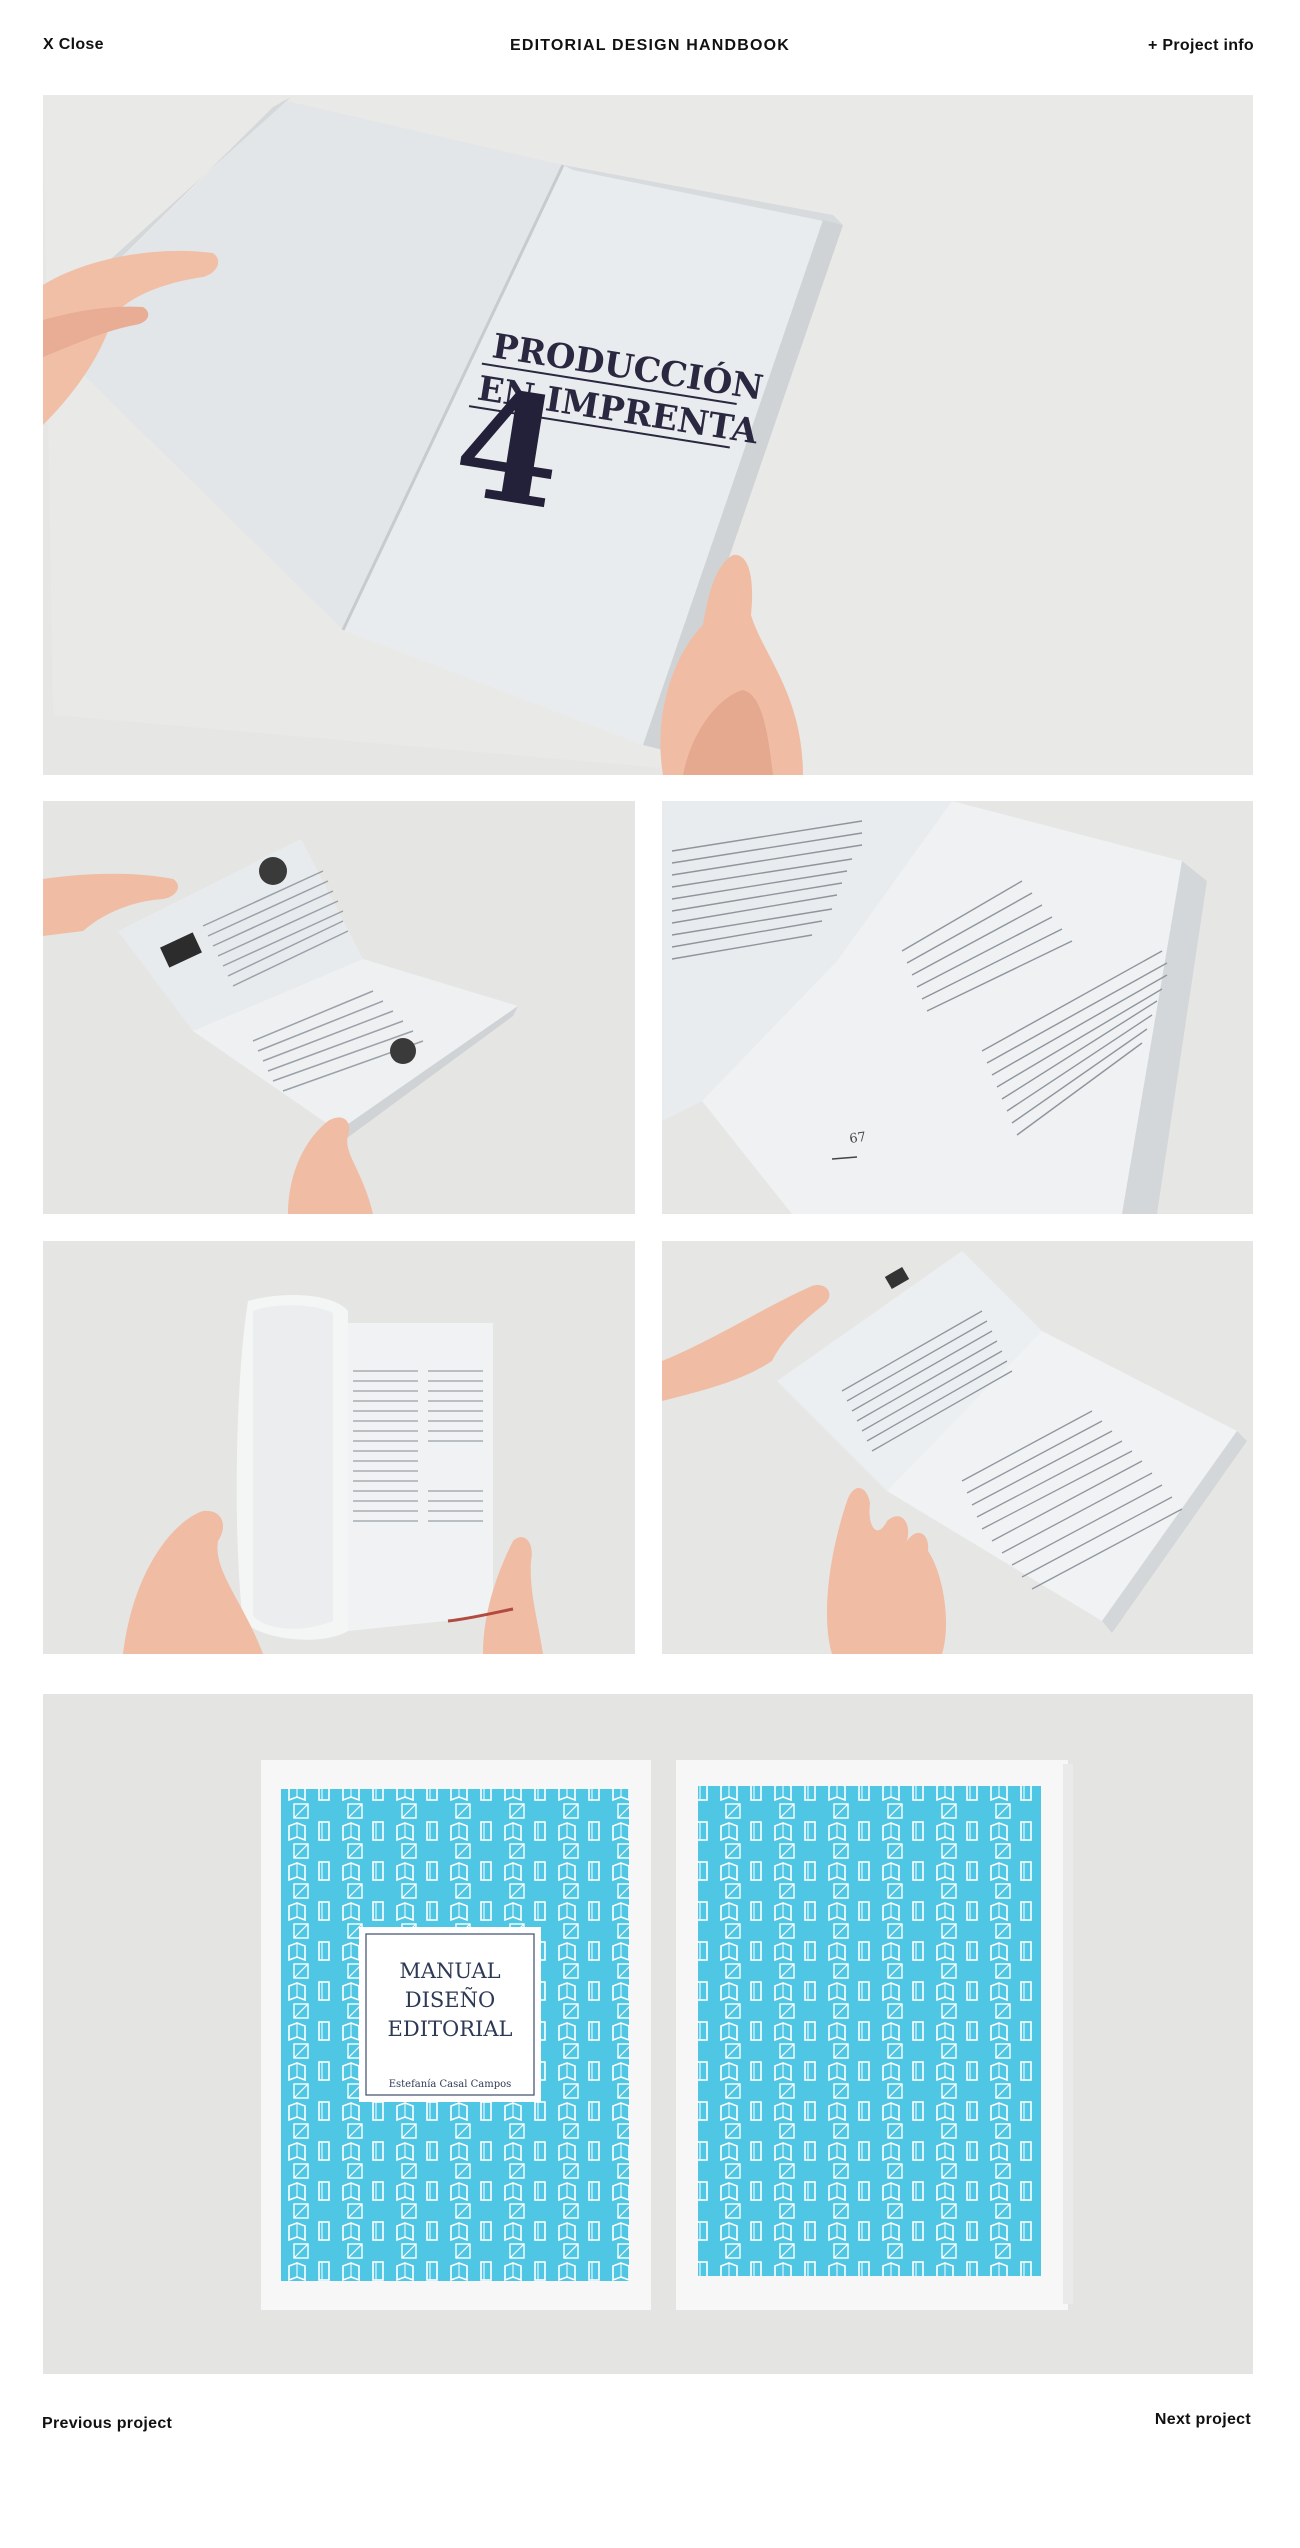  I want to click on cover-title-line2: DISEÑO, so click(450, 2000).